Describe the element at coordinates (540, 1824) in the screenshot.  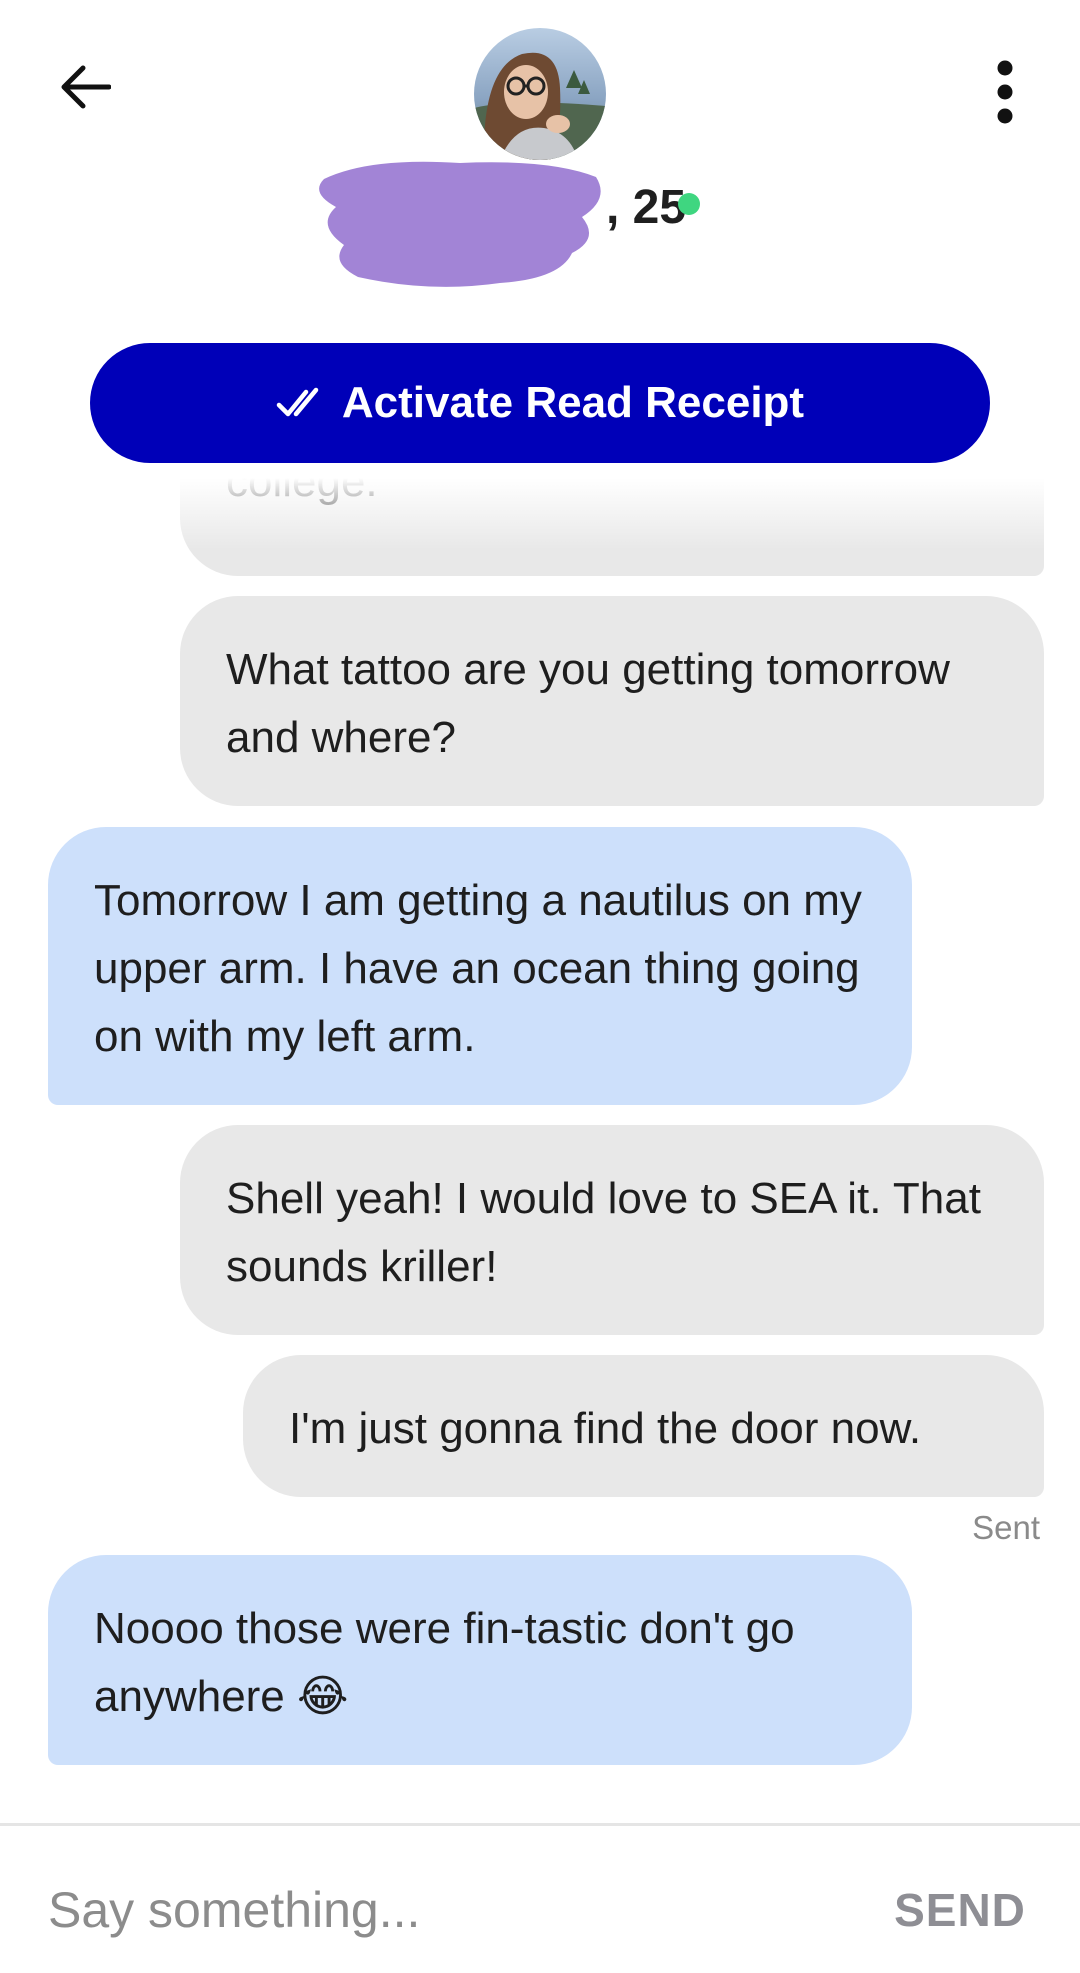
I see `composer-divider` at that location.